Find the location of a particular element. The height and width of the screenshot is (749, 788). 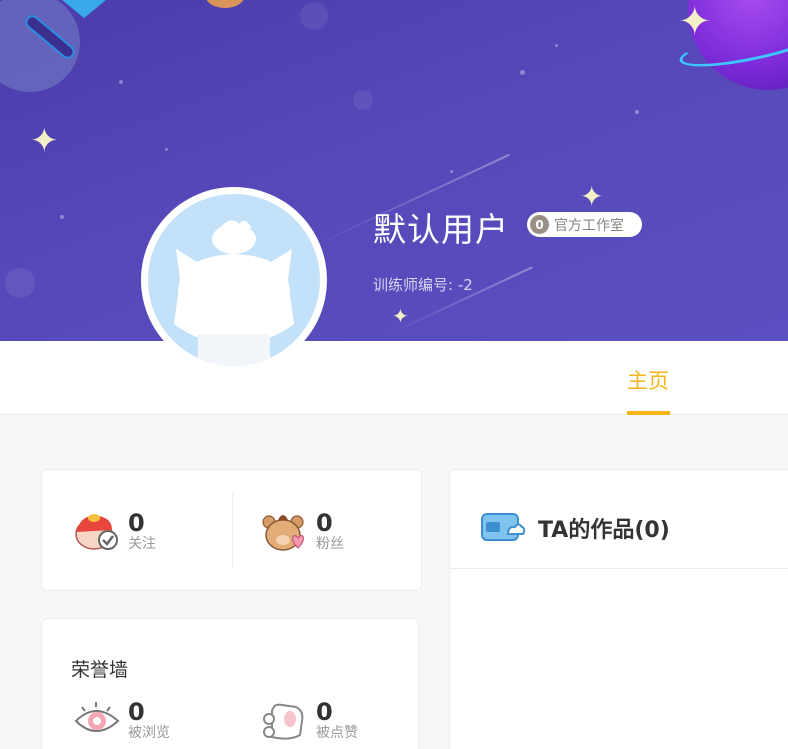

stats-card: 0 关注 0 粉丝 is located at coordinates (231, 530).